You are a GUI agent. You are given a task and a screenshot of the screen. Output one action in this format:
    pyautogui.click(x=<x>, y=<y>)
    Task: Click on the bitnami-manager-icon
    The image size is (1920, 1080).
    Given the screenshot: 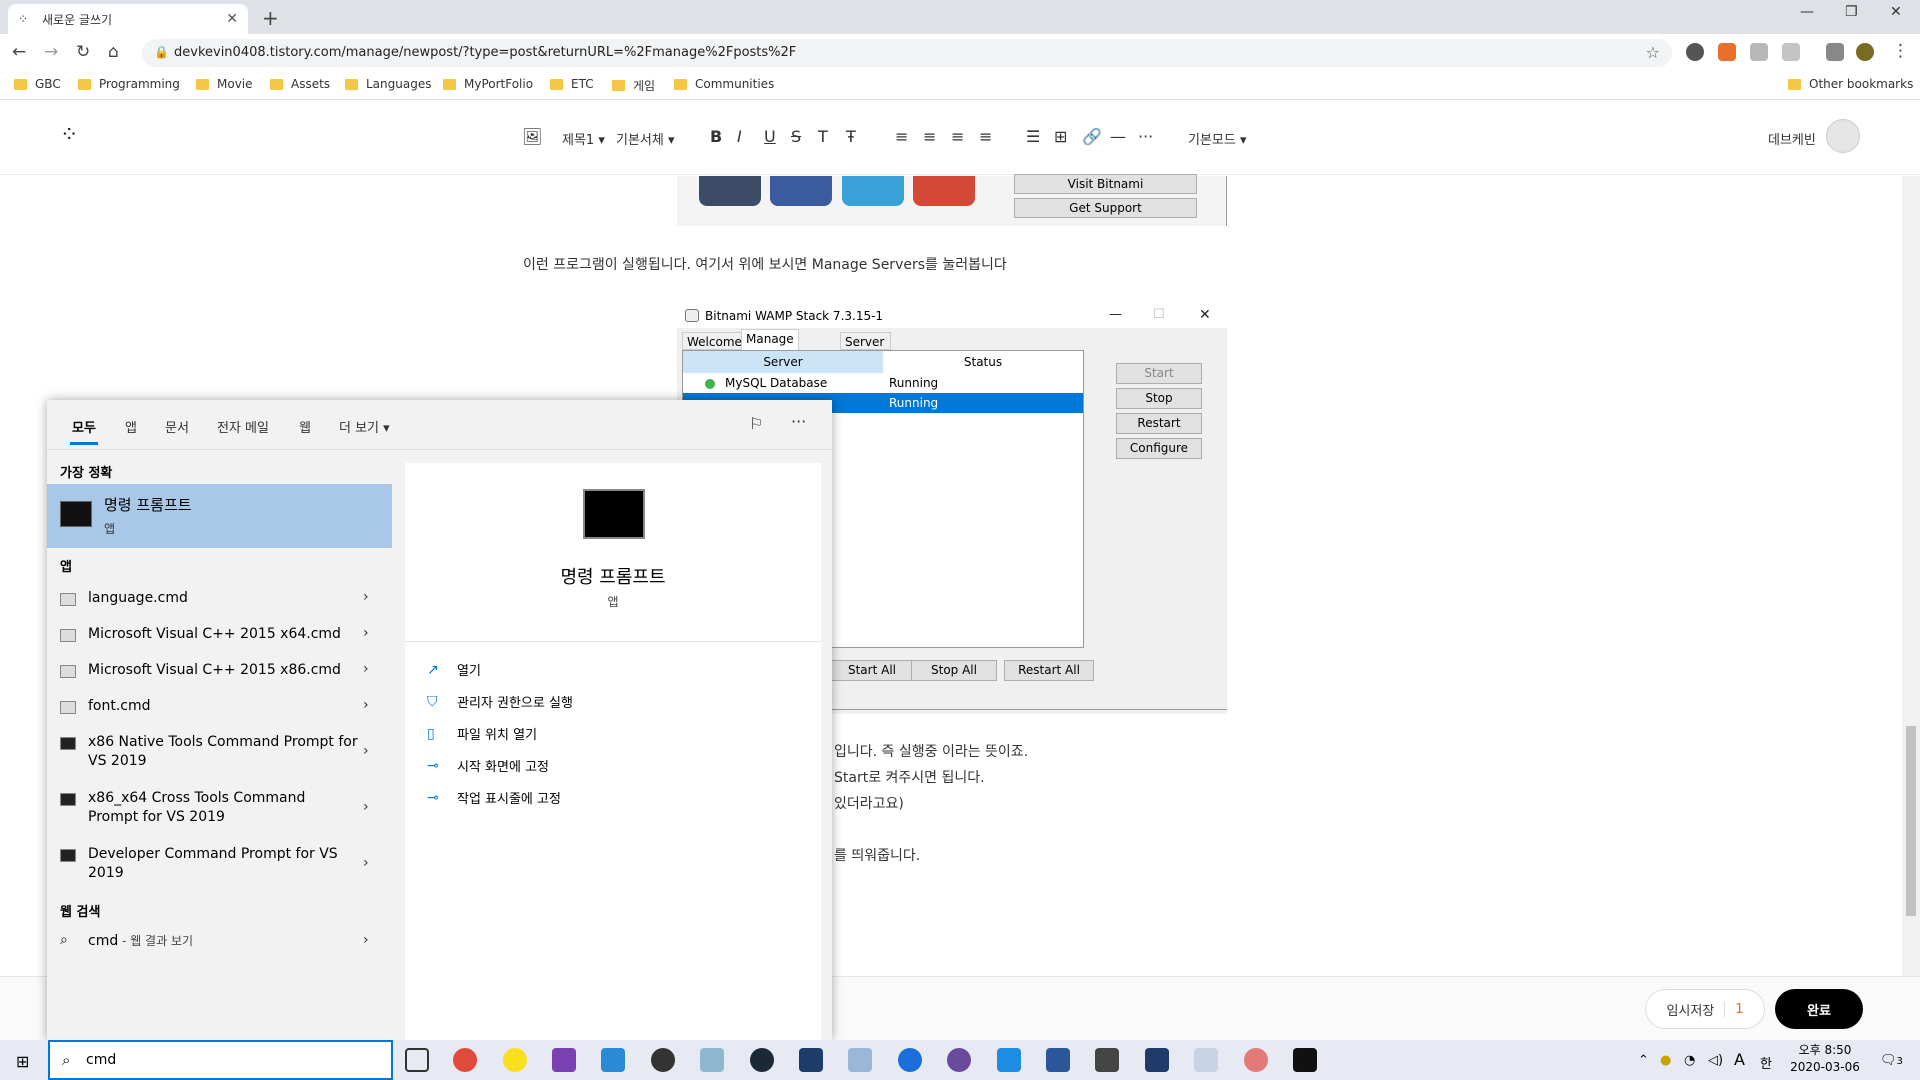 What is the action you would take?
    pyautogui.click(x=1206, y=1060)
    